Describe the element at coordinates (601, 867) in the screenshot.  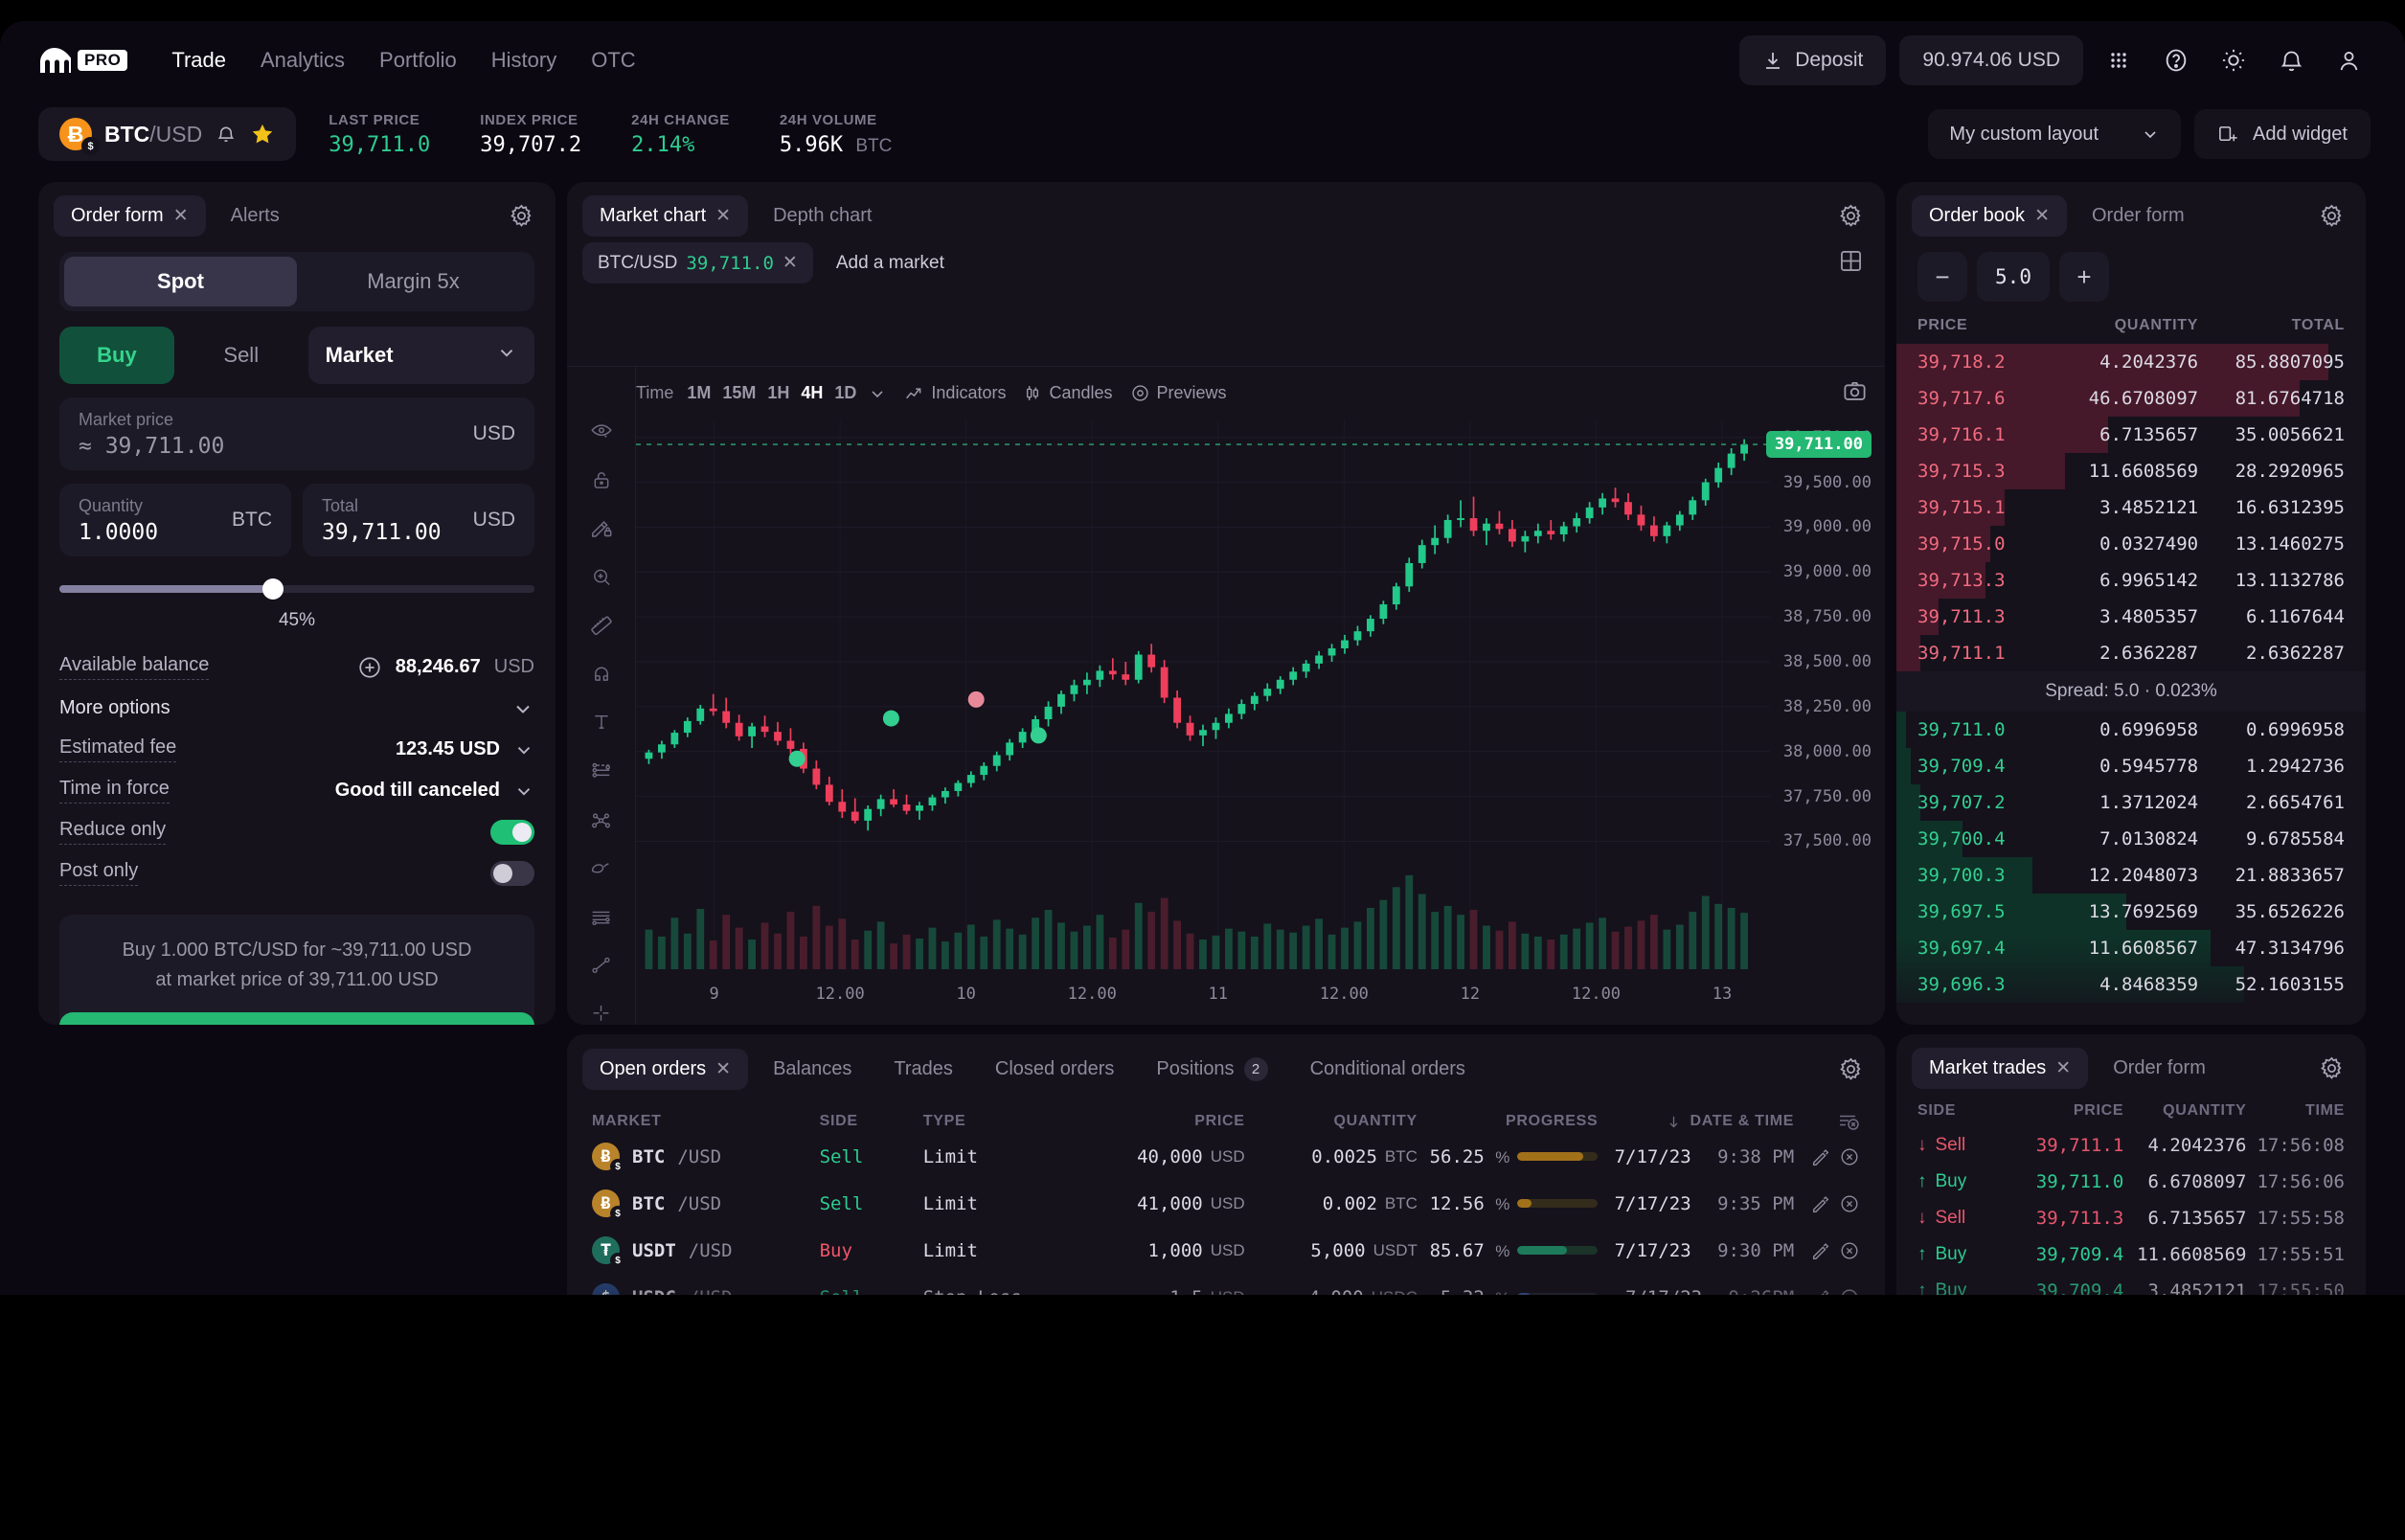
I see `drop-icon` at that location.